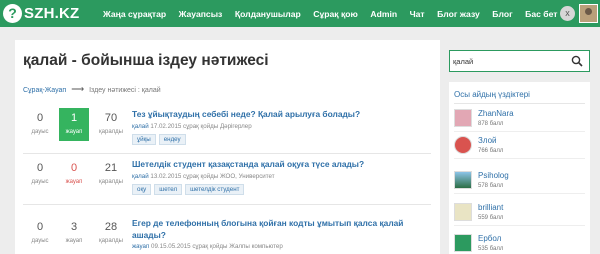 The width and height of the screenshot is (600, 254). I want to click on close-button: x, so click(567, 13).